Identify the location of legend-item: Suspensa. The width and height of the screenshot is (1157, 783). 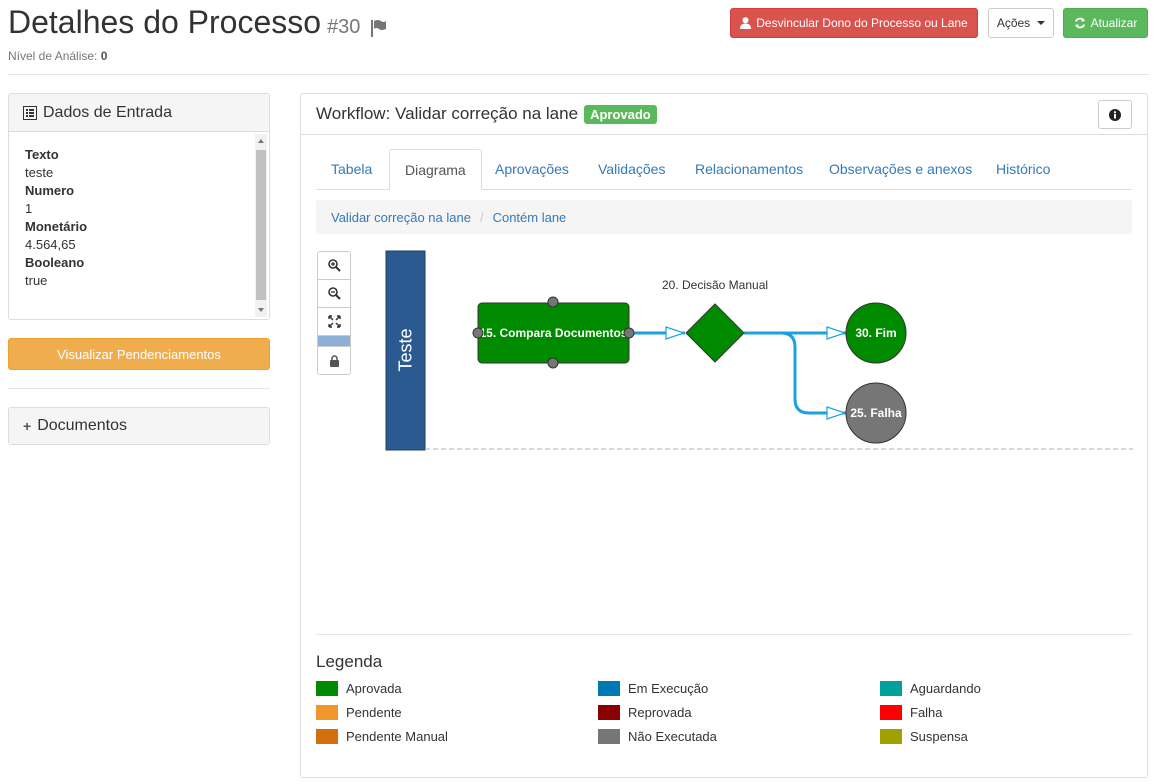
(924, 736).